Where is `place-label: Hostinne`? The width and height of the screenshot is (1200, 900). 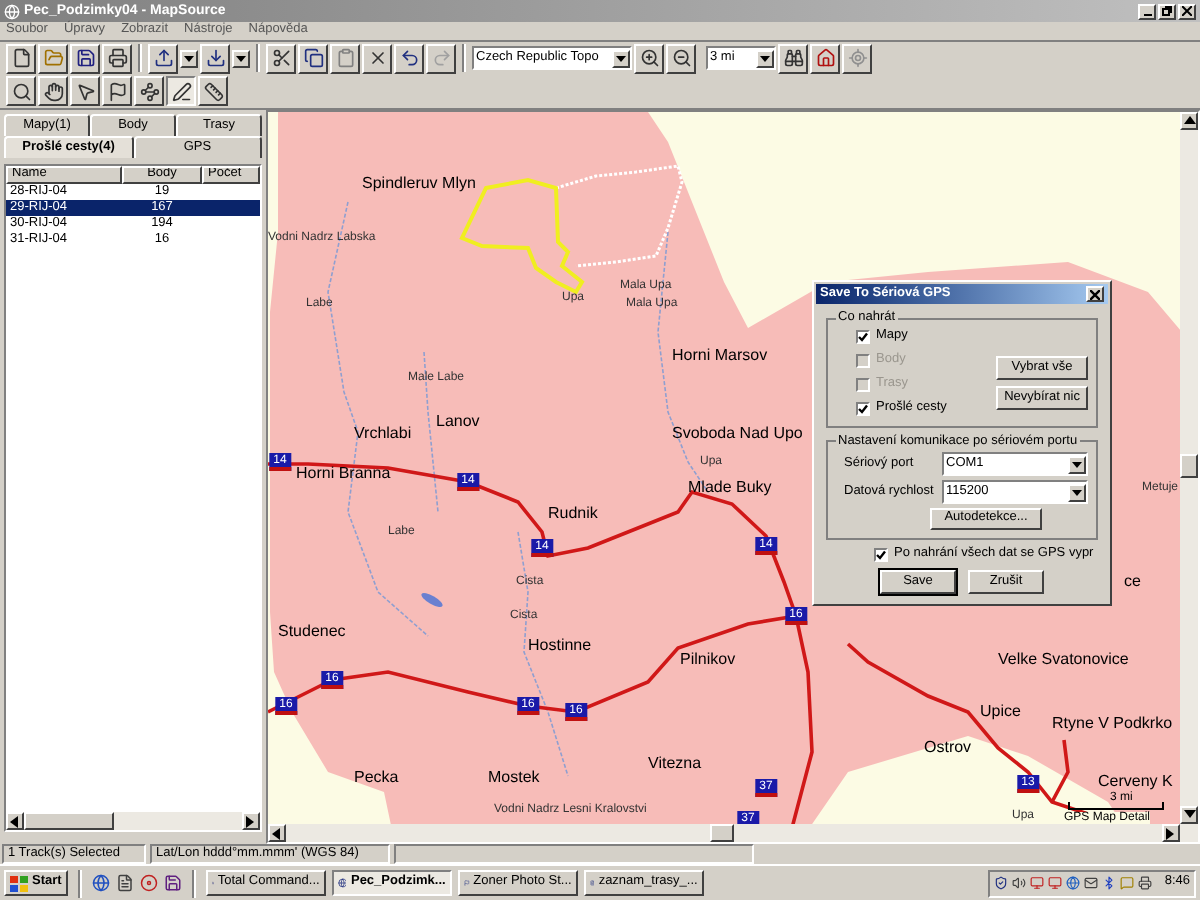
place-label: Hostinne is located at coordinates (560, 646).